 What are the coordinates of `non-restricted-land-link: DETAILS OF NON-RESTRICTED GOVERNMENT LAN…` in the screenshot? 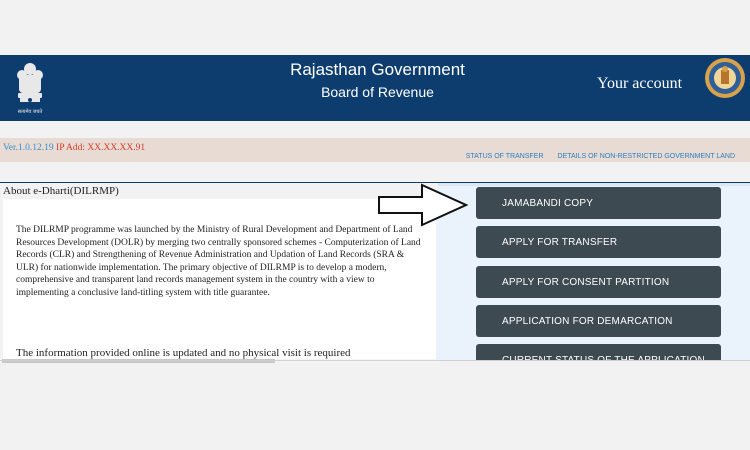 It's located at (646, 156).